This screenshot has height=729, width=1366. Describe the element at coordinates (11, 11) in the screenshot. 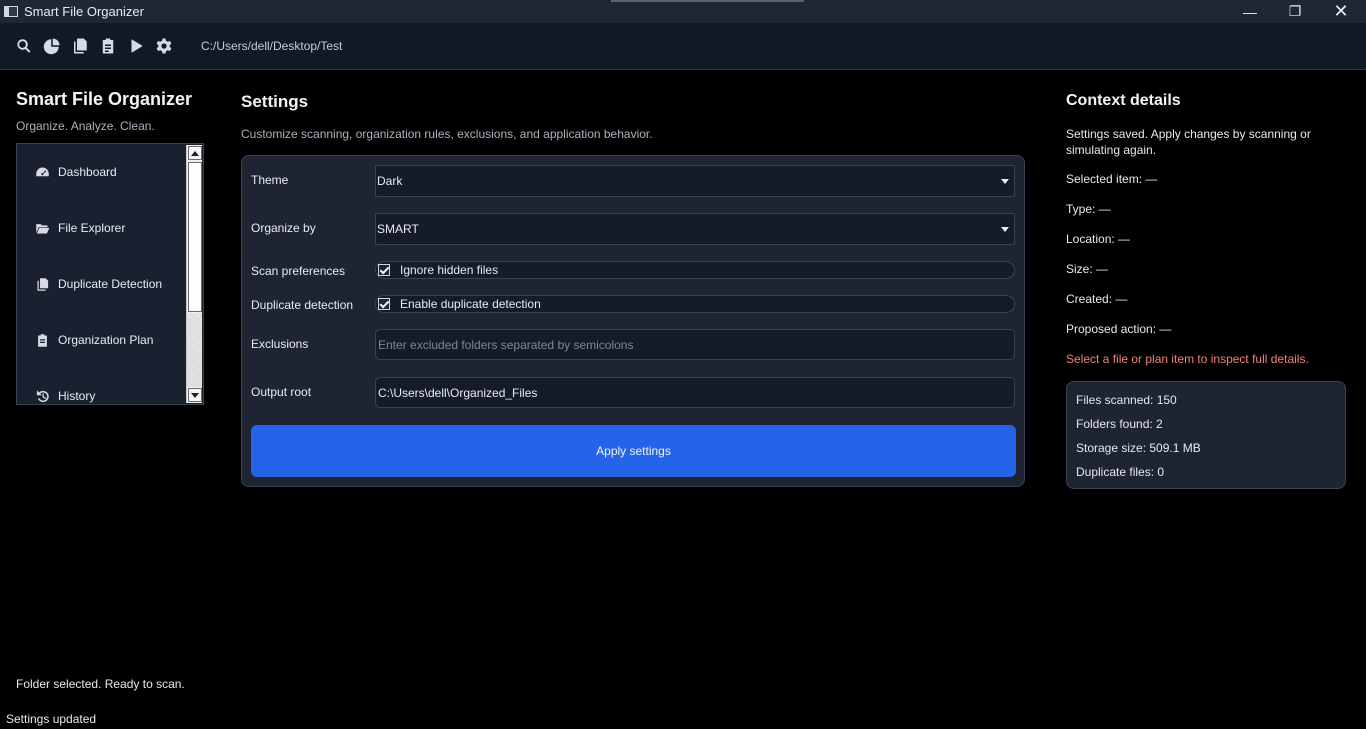

I see `app-icon` at that location.